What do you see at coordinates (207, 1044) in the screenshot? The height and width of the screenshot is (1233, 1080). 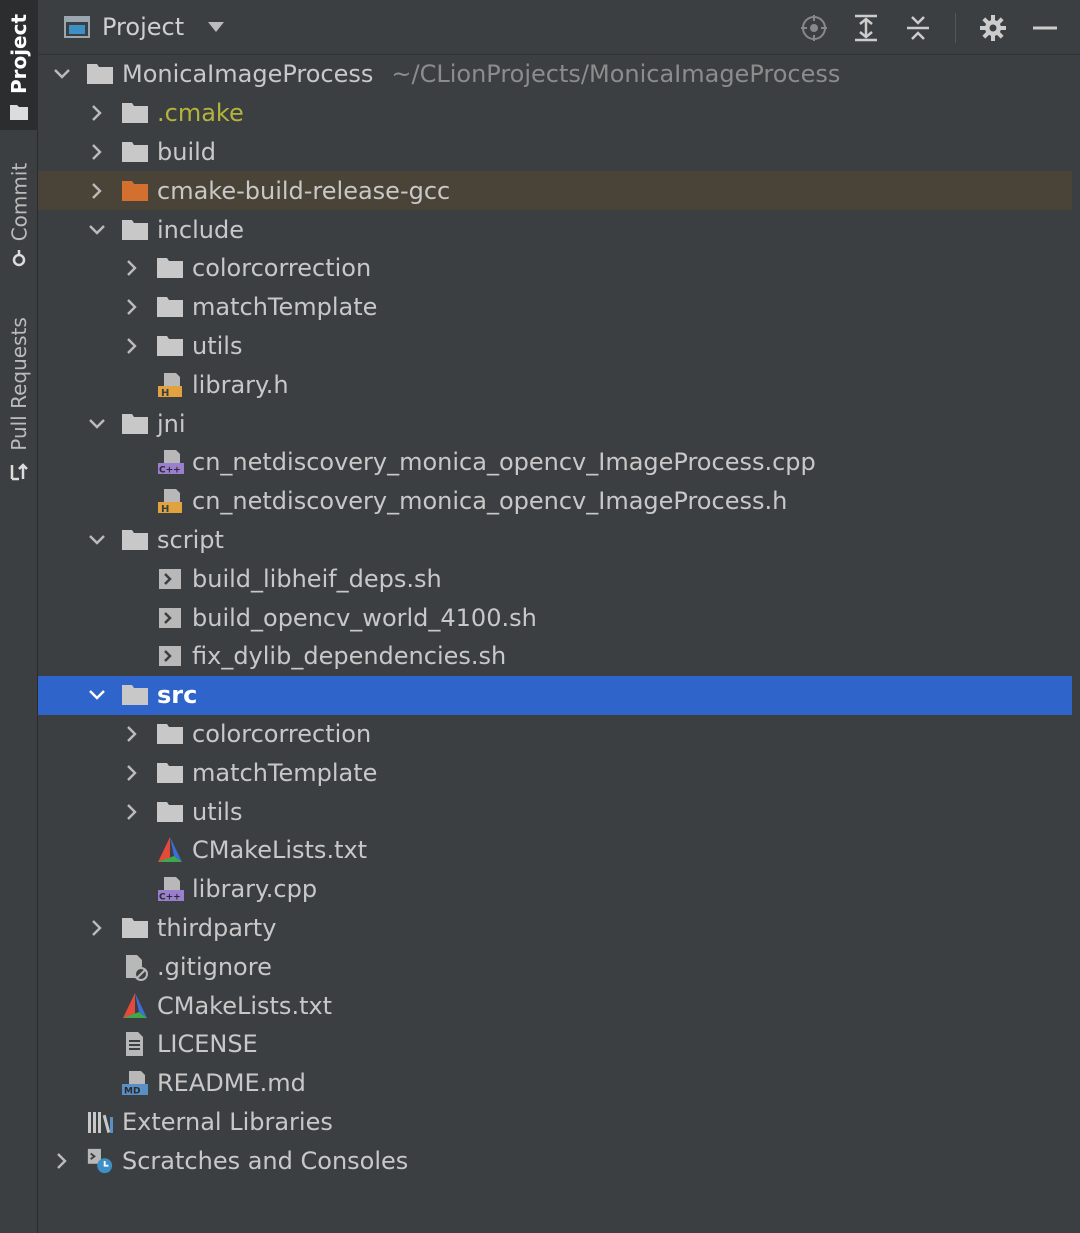 I see `tree-row-label: LICENSE` at bounding box center [207, 1044].